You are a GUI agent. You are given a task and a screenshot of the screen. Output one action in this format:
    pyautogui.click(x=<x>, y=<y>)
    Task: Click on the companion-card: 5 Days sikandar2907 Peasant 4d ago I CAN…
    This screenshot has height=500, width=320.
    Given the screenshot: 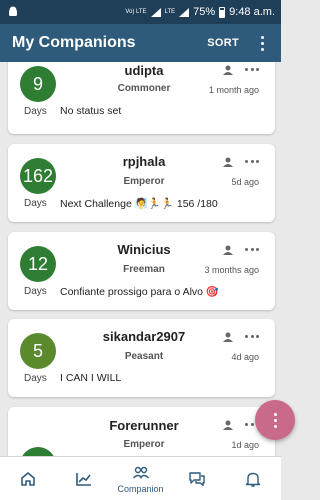 What is the action you would take?
    pyautogui.click(x=141, y=358)
    